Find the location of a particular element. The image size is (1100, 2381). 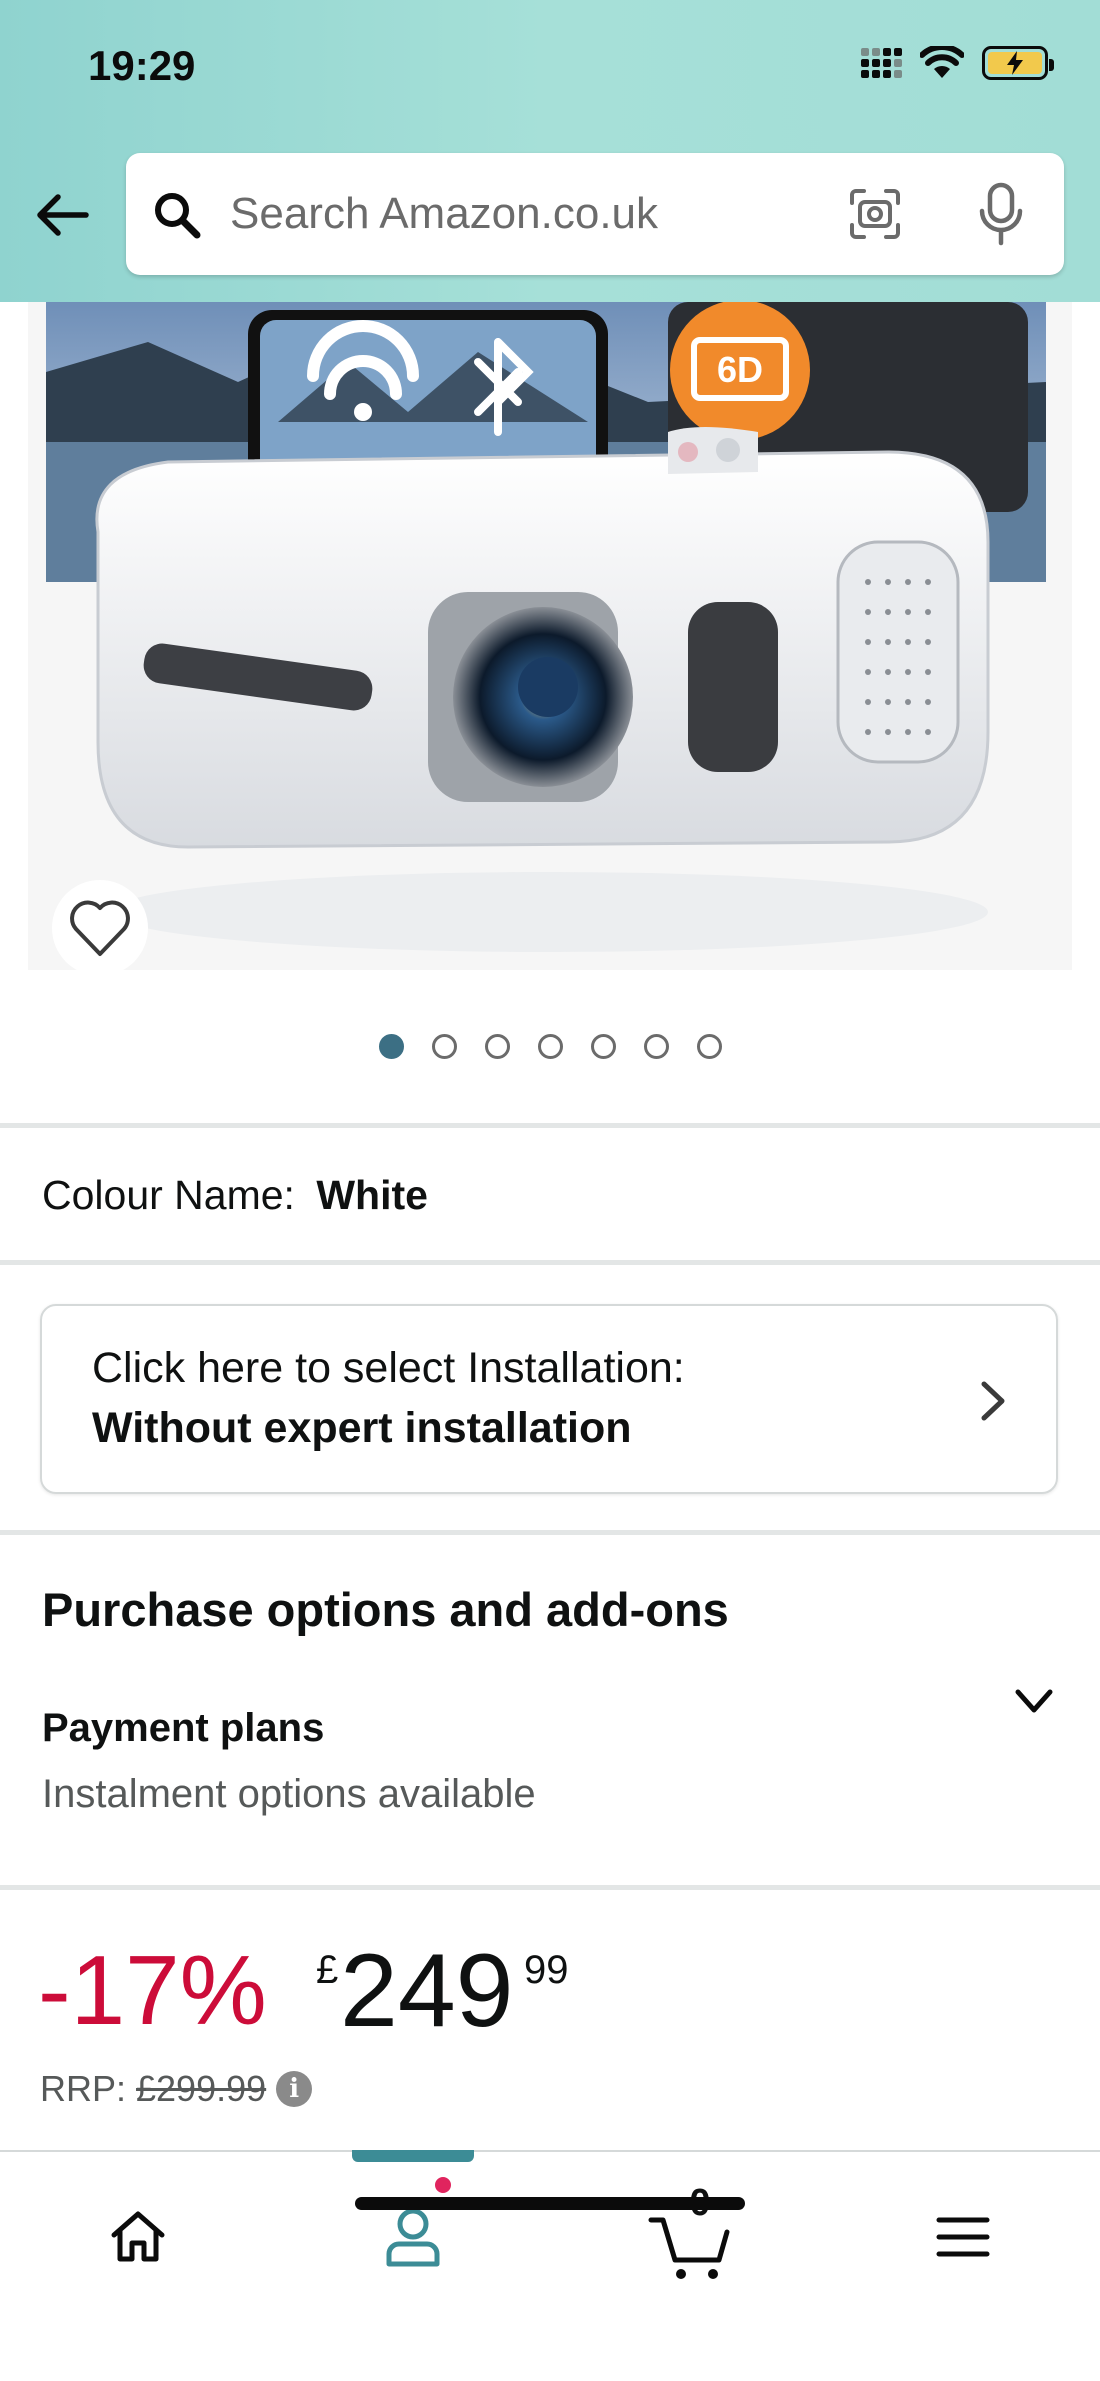

price-currency: £ is located at coordinates (327, 1970).